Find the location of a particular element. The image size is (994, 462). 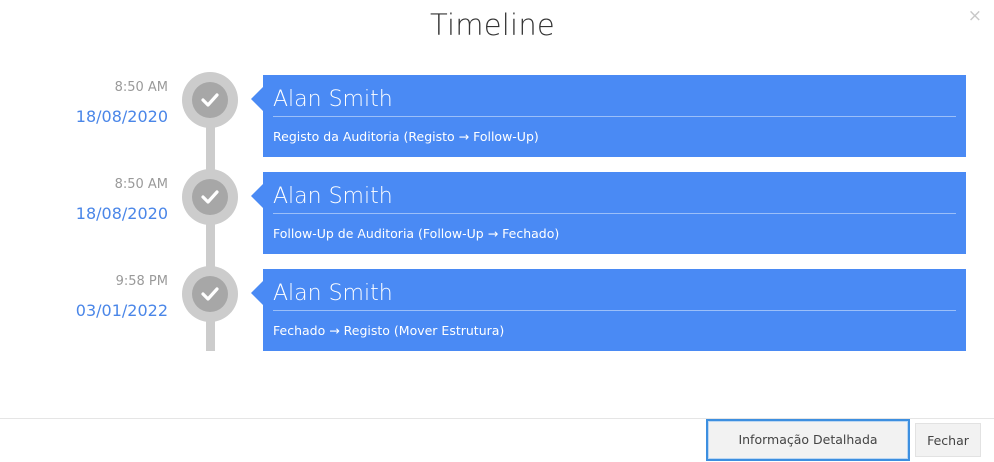

entry-description: Fechado → Registo (Mover Estrutura) is located at coordinates (389, 330).